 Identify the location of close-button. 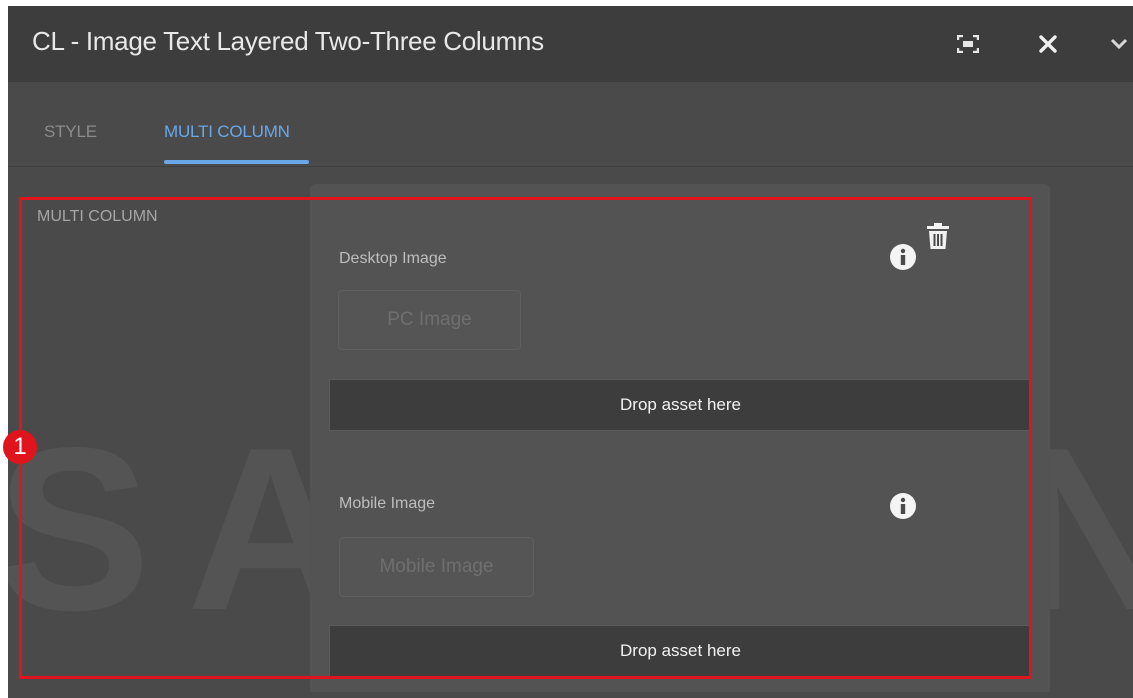
(1048, 44).